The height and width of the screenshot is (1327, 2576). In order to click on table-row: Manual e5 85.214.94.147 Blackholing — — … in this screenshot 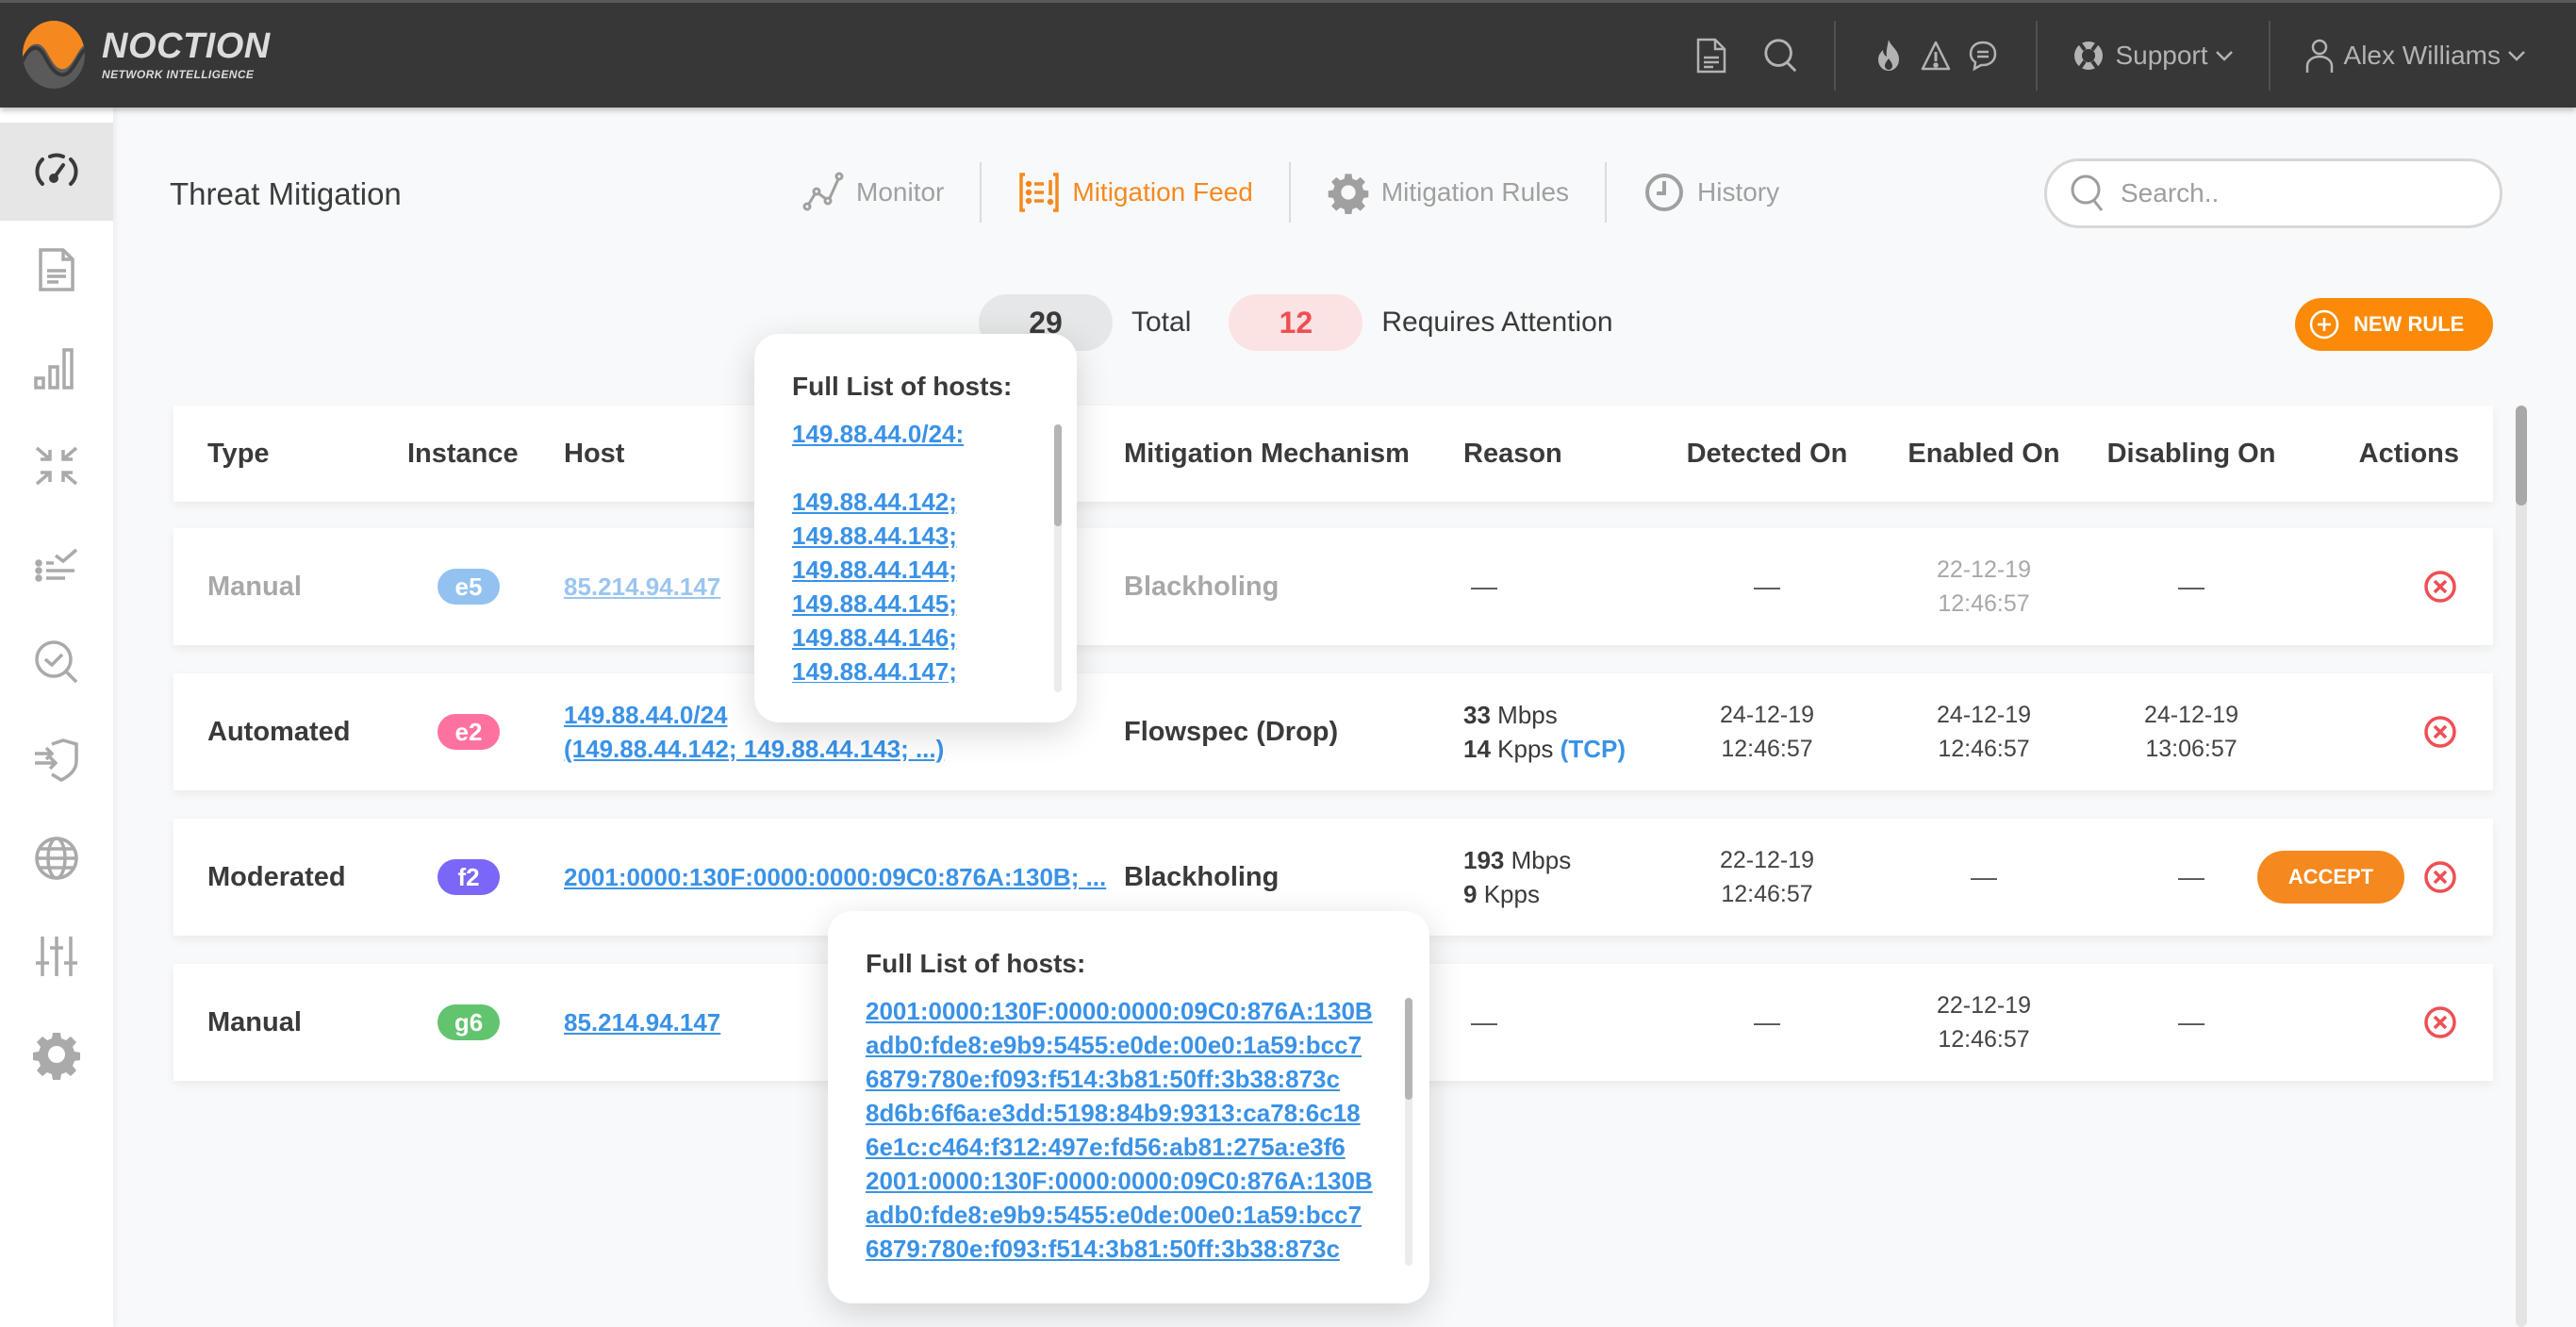, I will do `click(1333, 586)`.